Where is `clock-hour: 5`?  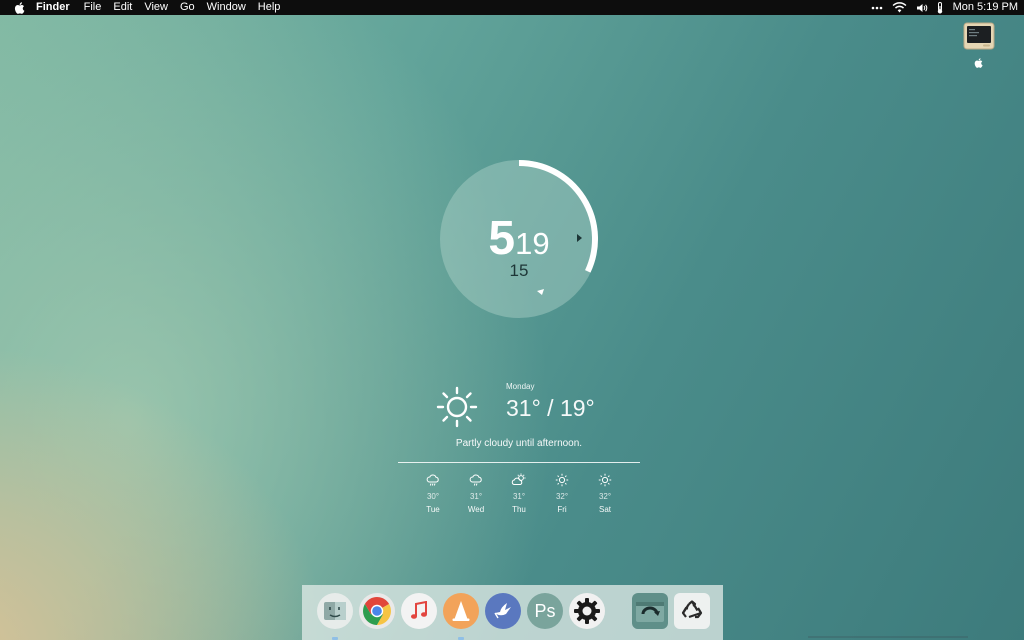
clock-hour: 5 is located at coordinates (501, 238).